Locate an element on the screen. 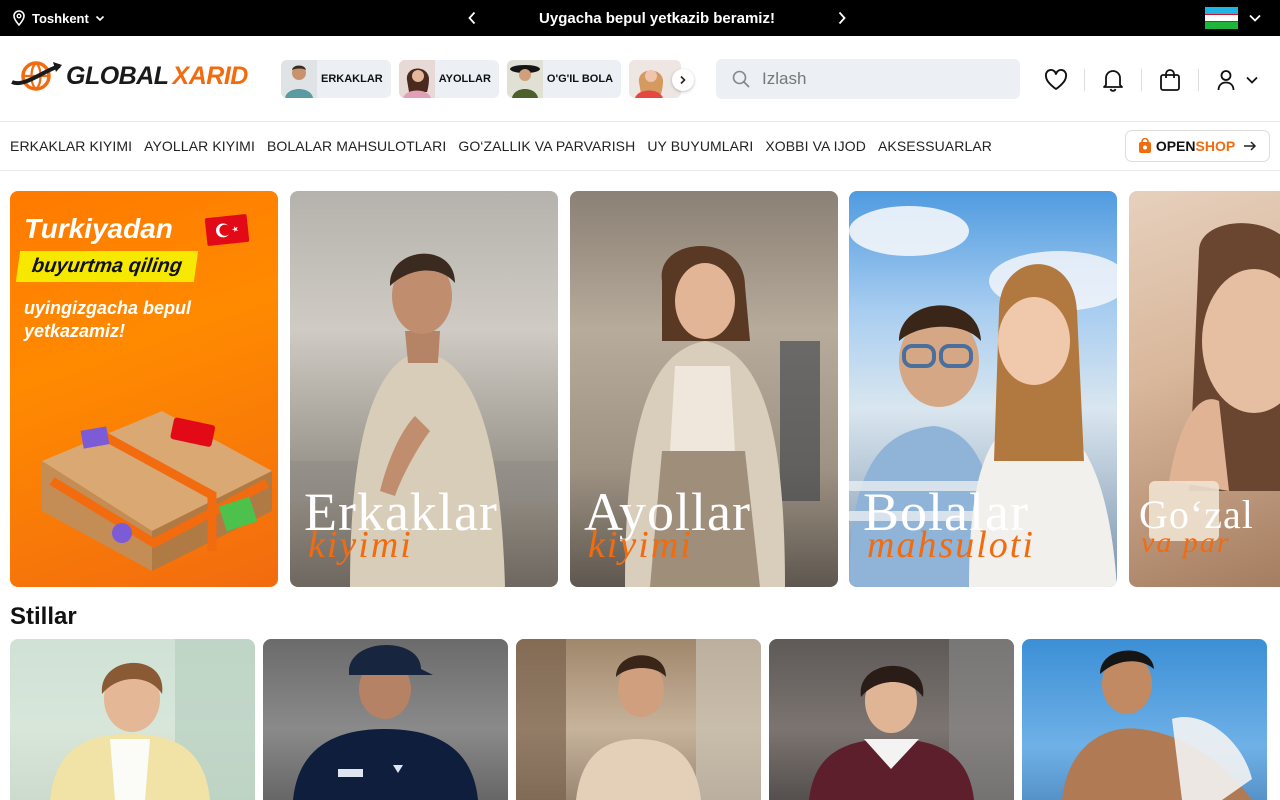 This screenshot has width=1280, height=800. cart-button is located at coordinates (1170, 80).